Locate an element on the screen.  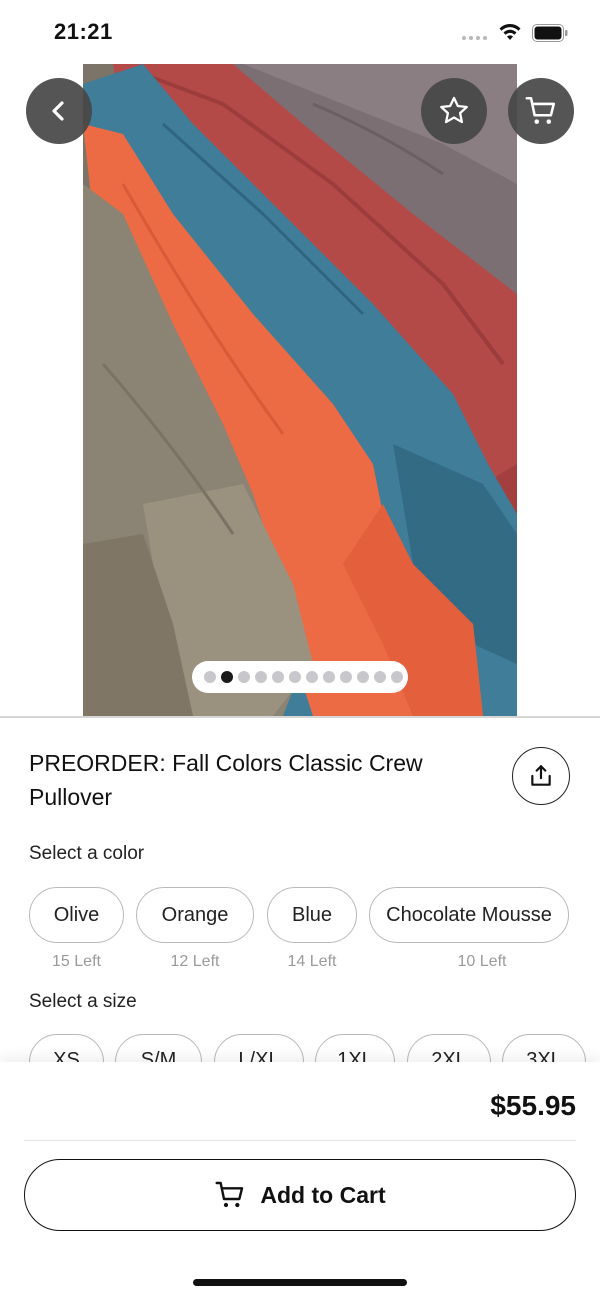
color-option-olive: Olive is located at coordinates (76, 915).